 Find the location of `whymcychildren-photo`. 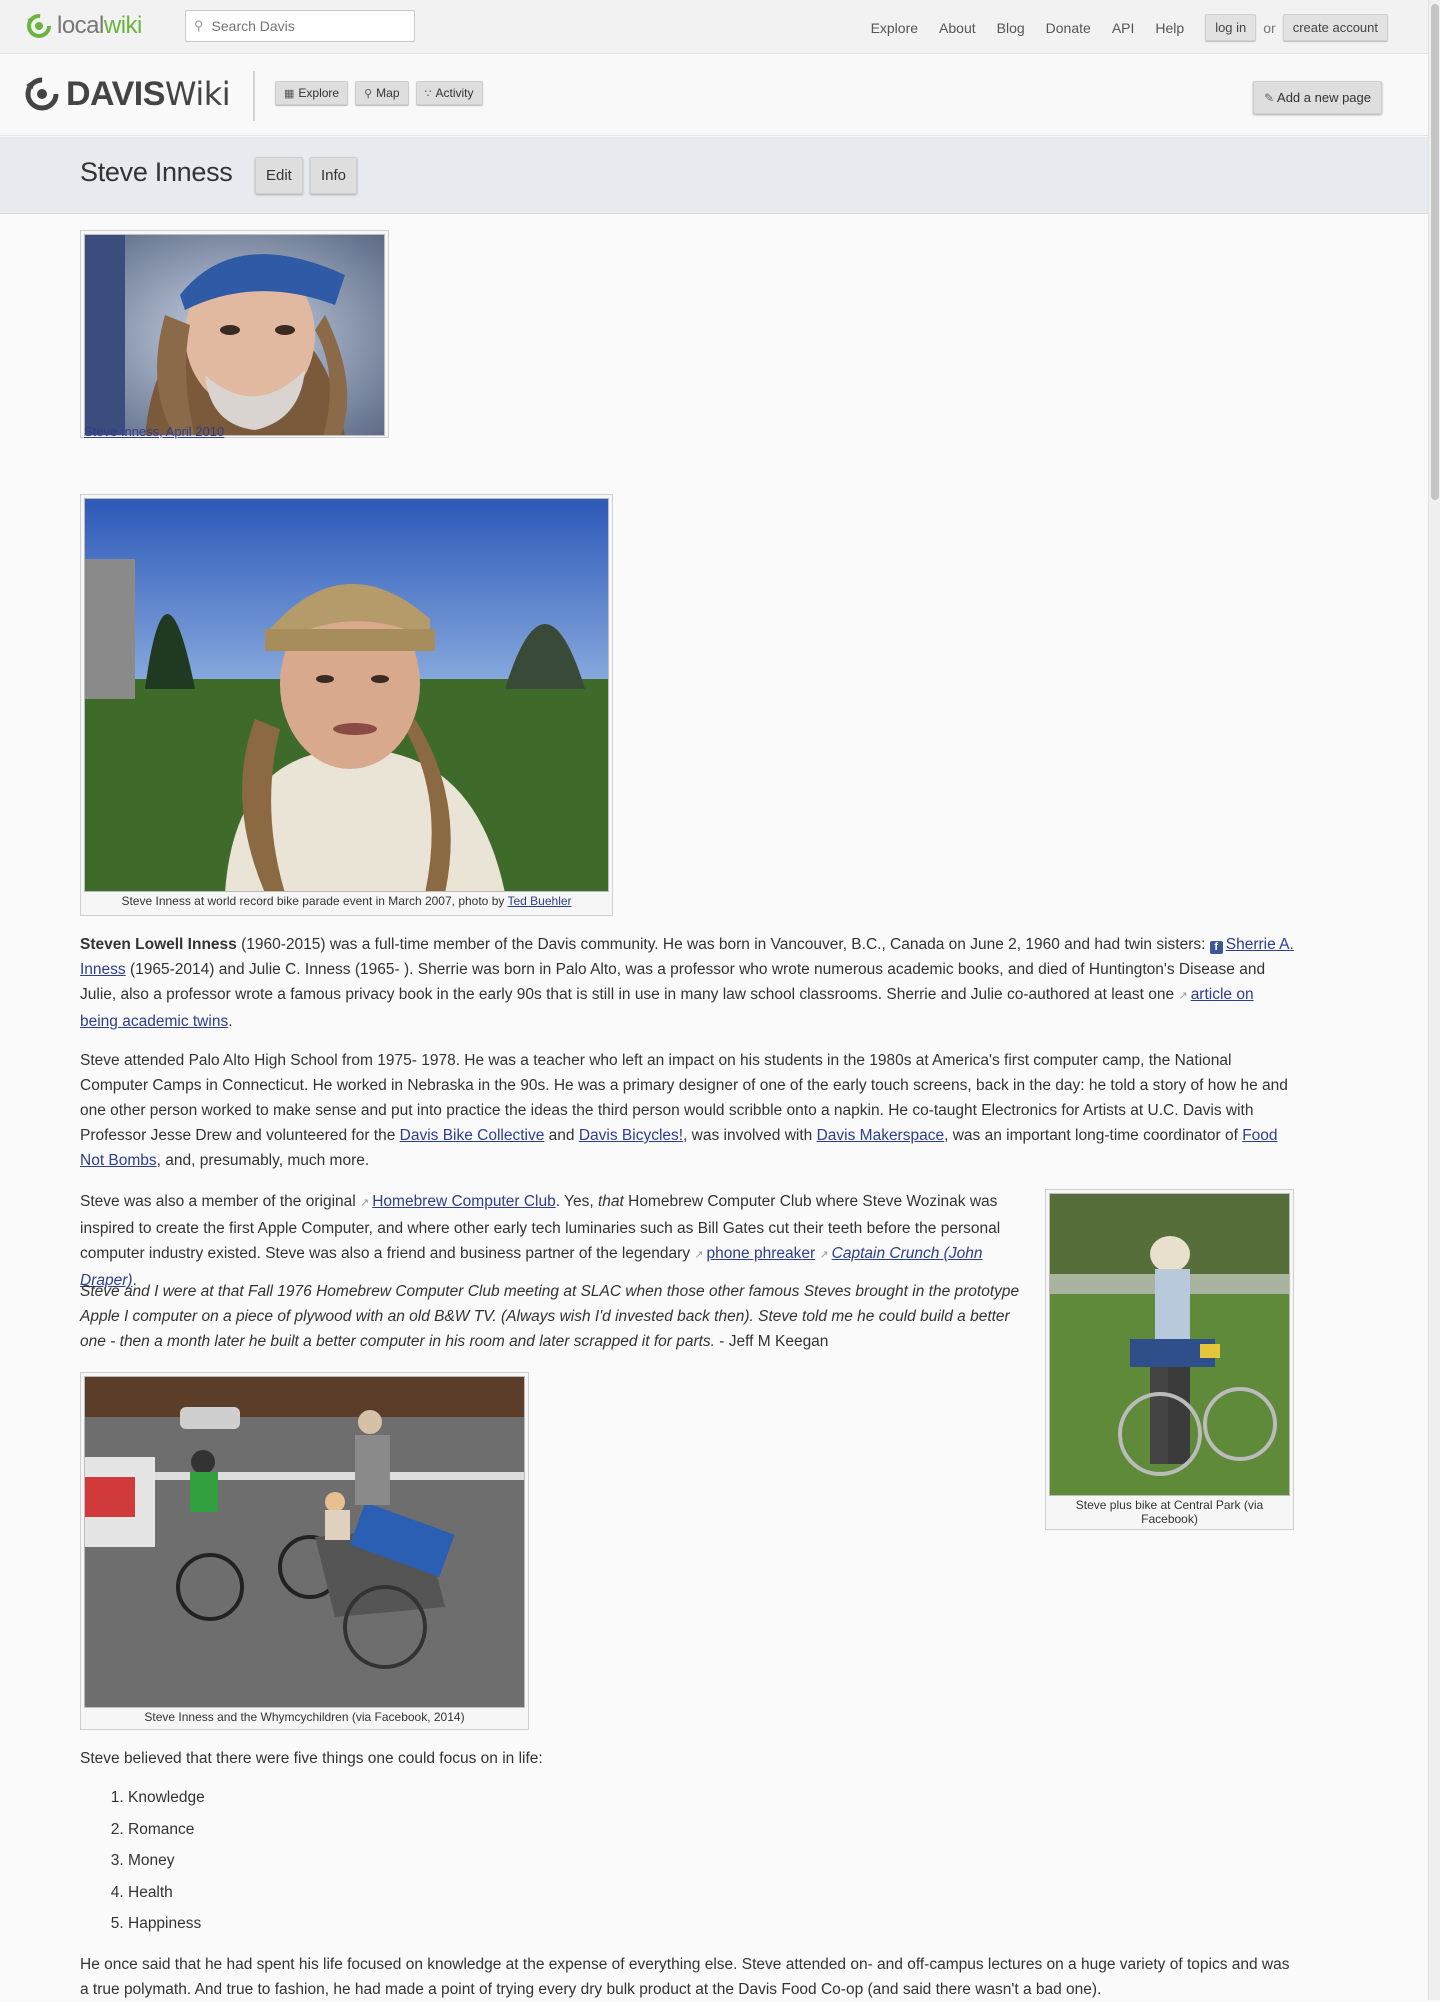

whymcychildren-photo is located at coordinates (304, 1542).